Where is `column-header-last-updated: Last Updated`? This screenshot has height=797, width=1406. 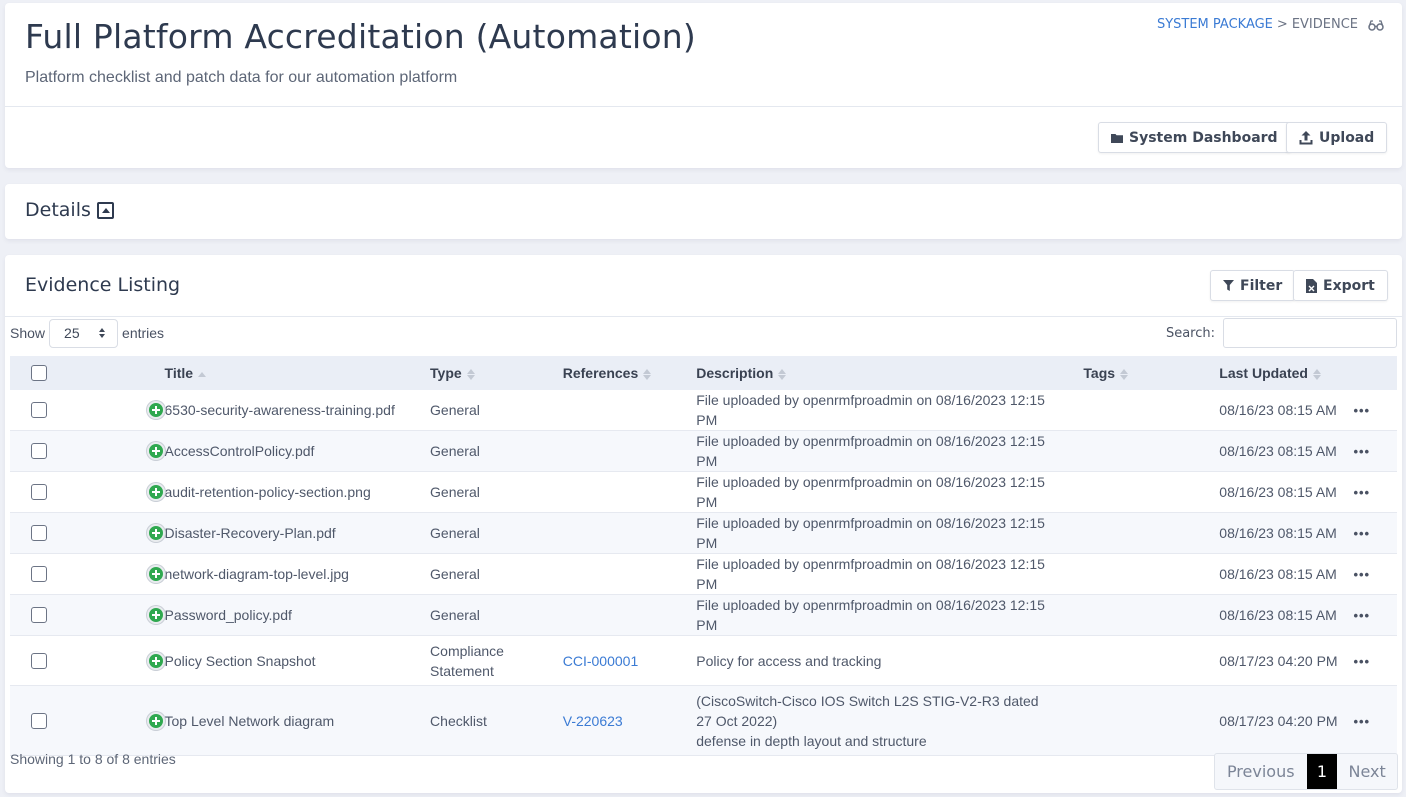 column-header-last-updated: Last Updated is located at coordinates (1286, 373).